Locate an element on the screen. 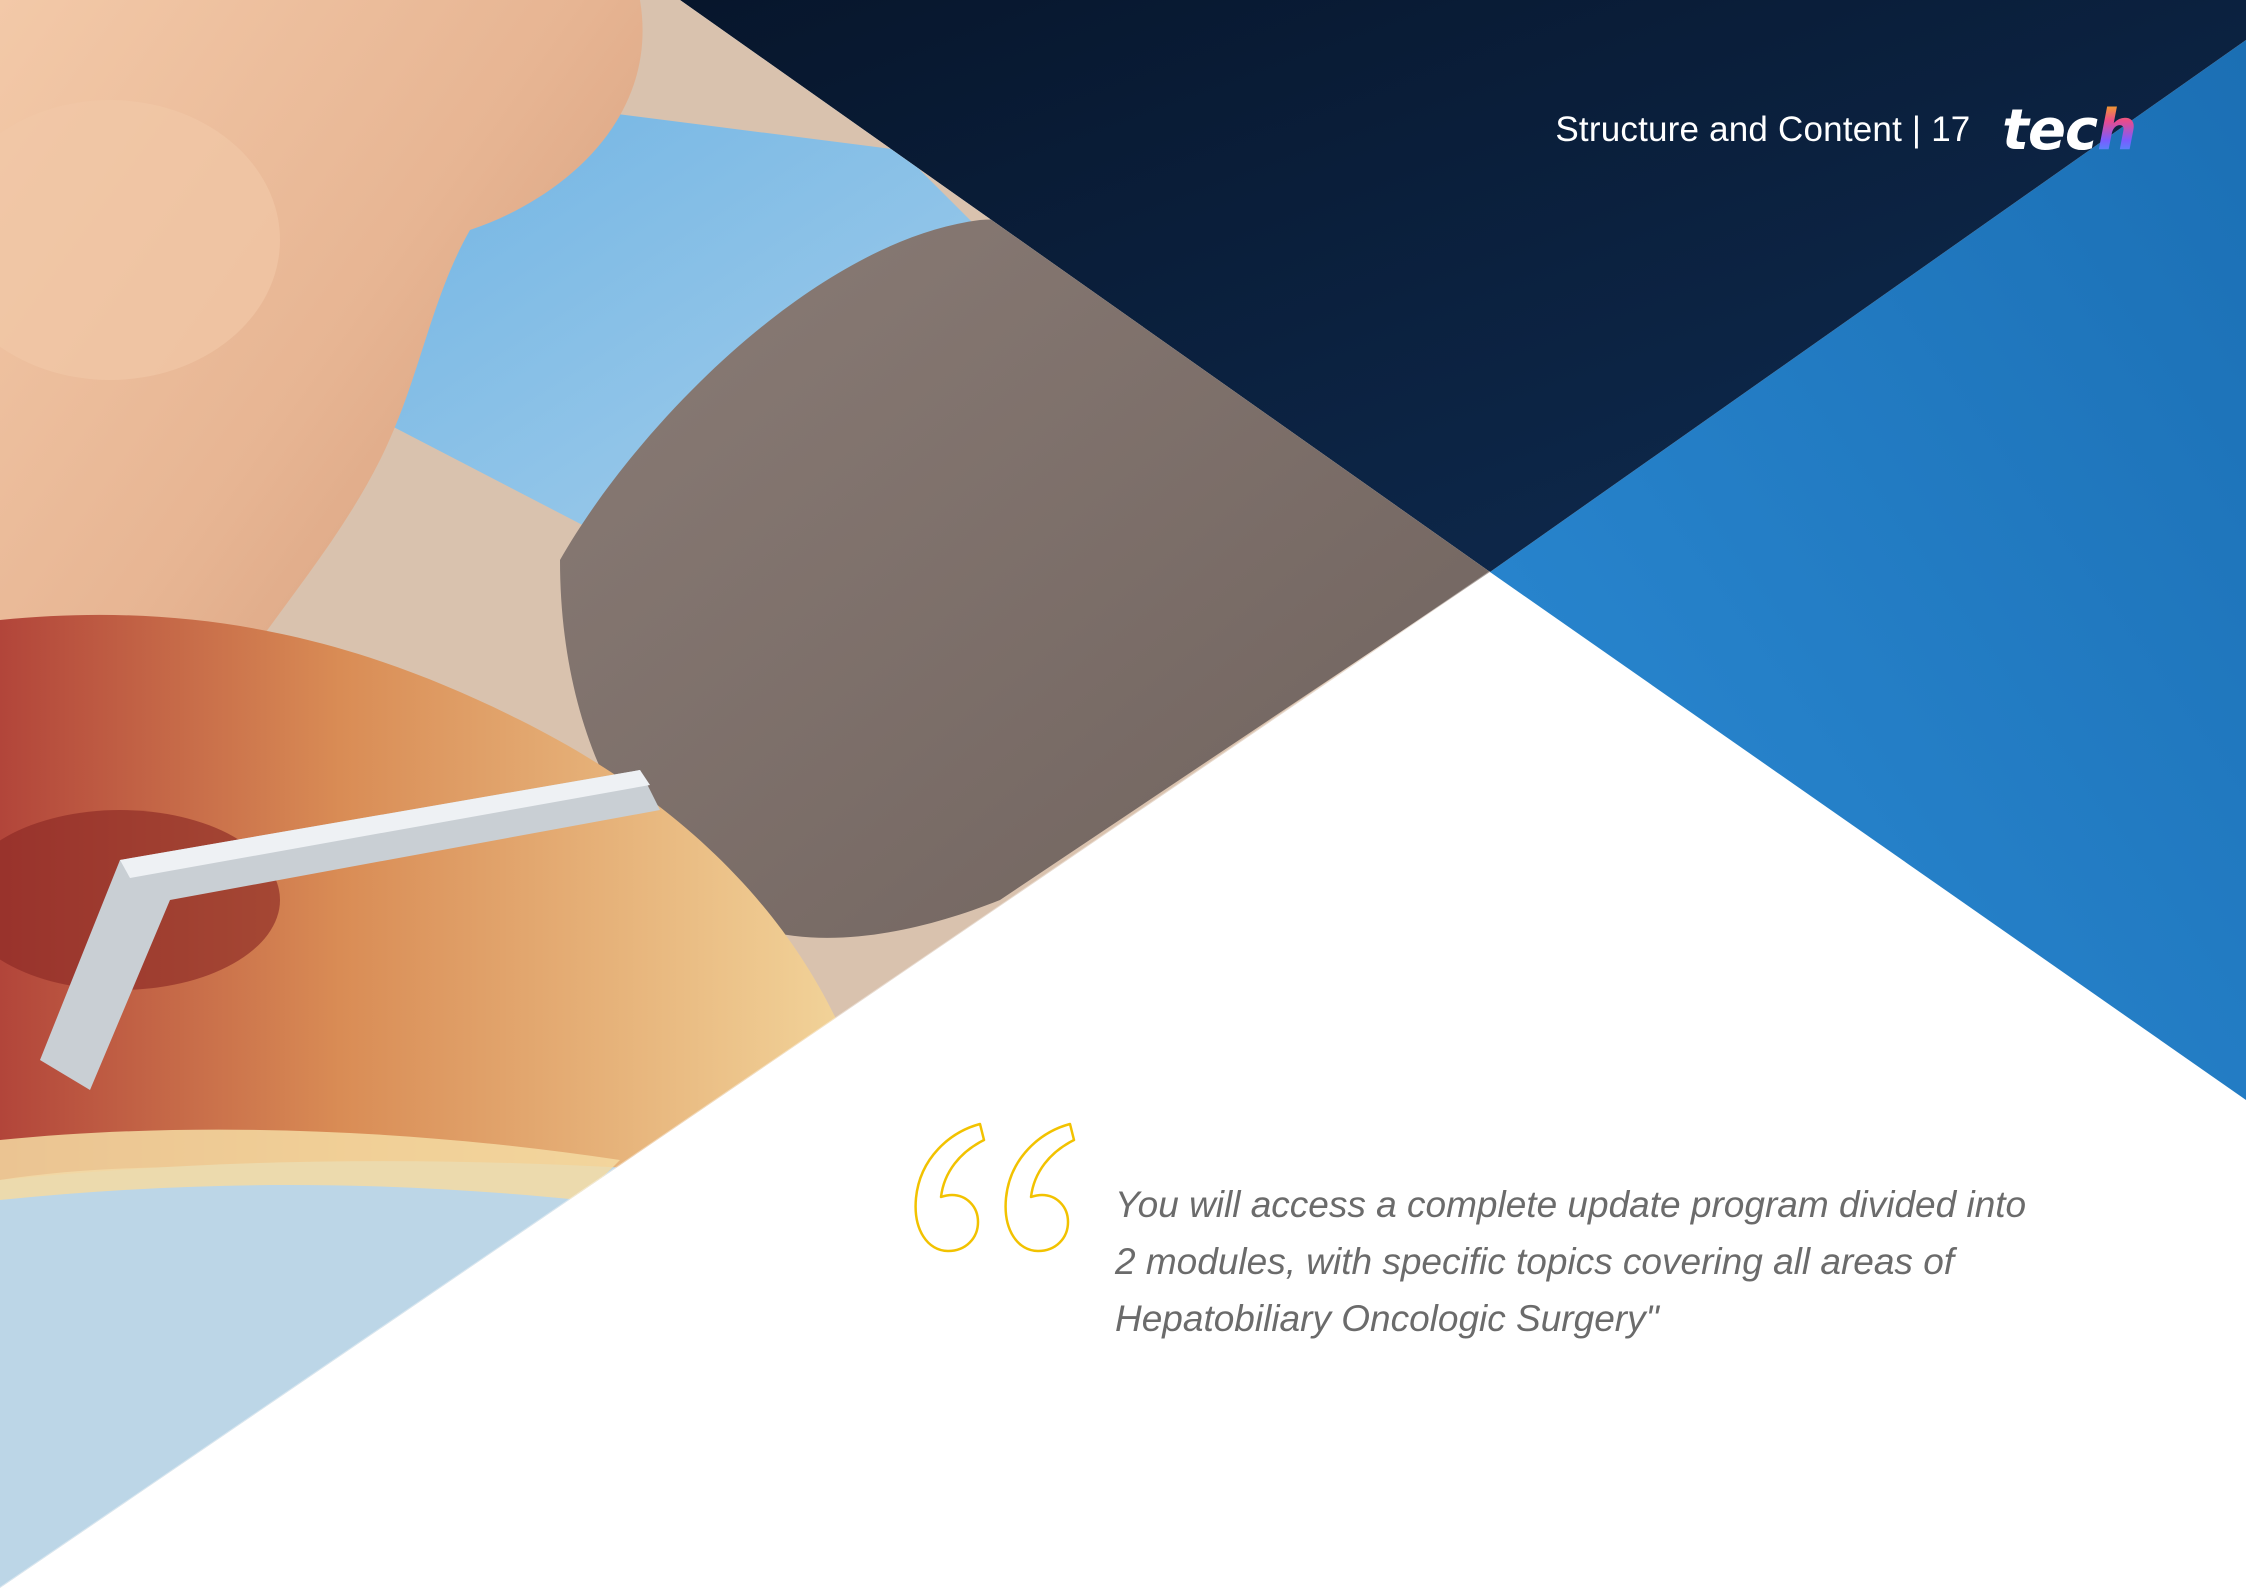 The image size is (2246, 1588). logo-text-accent: h is located at coordinates (2117, 130).